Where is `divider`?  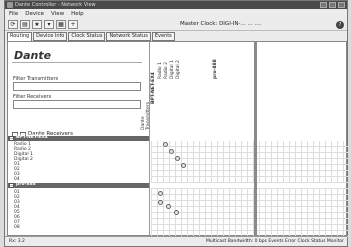 divider is located at coordinates (77, 62).